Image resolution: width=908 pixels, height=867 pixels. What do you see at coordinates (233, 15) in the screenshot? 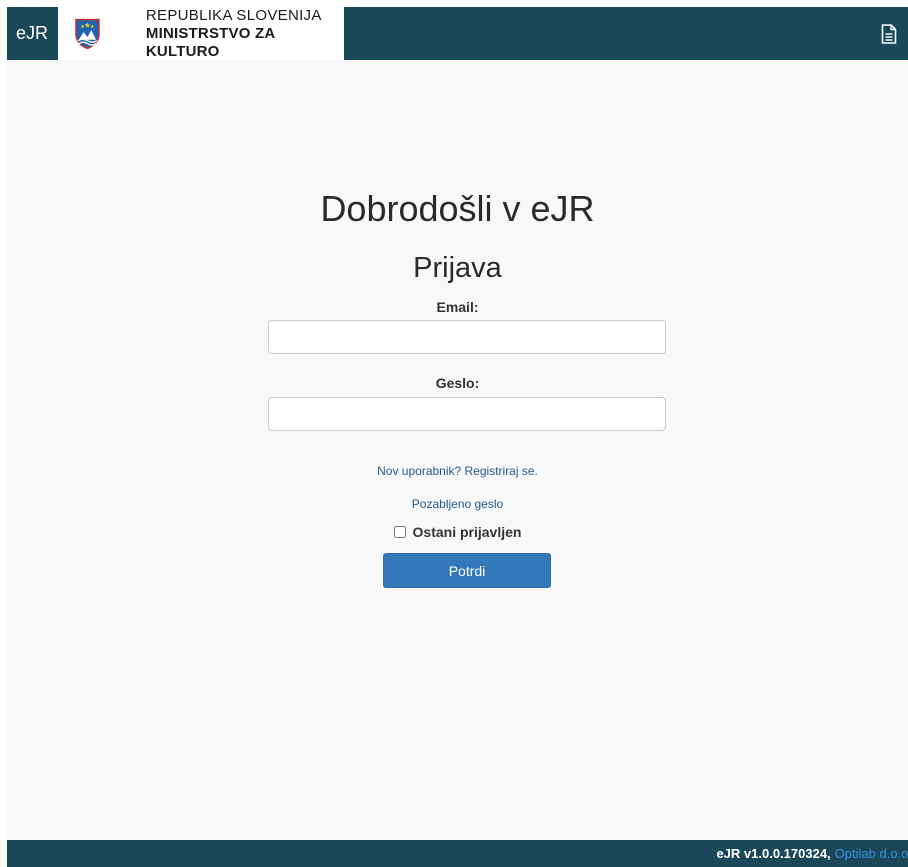
I see `logo-country: REPUBLIKA SLOVENIJA` at bounding box center [233, 15].